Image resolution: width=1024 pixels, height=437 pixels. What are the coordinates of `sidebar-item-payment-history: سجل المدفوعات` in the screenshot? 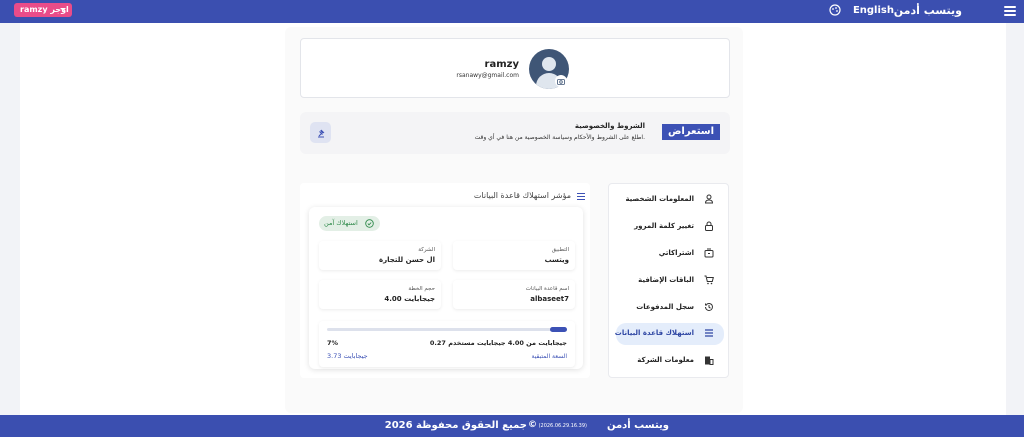 It's located at (670, 307).